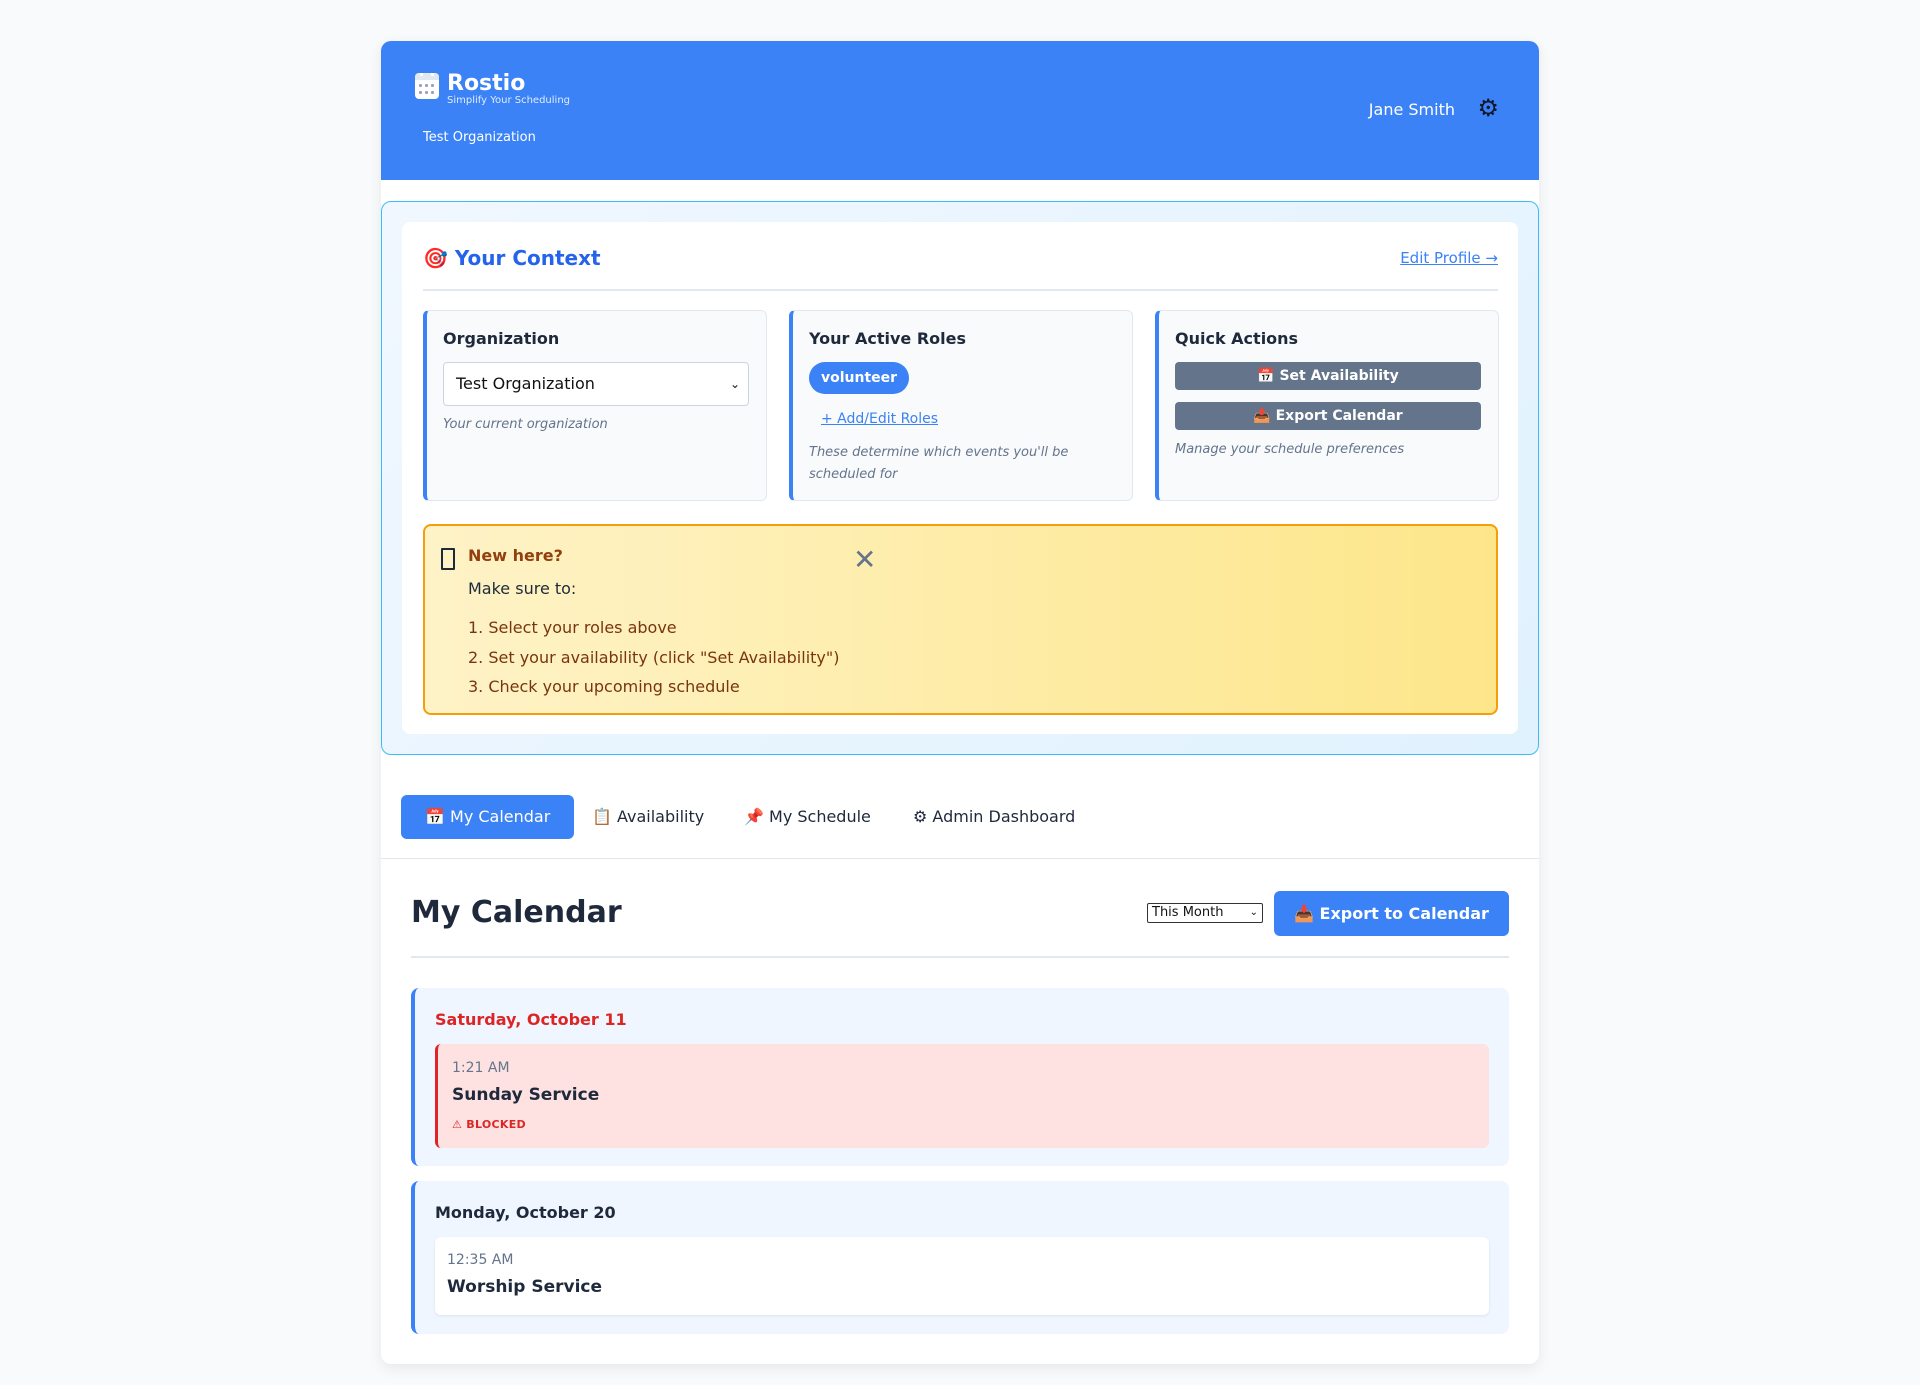 Image resolution: width=1920 pixels, height=1385 pixels. What do you see at coordinates (1412, 109) in the screenshot?
I see `user-name: Jane Smith` at bounding box center [1412, 109].